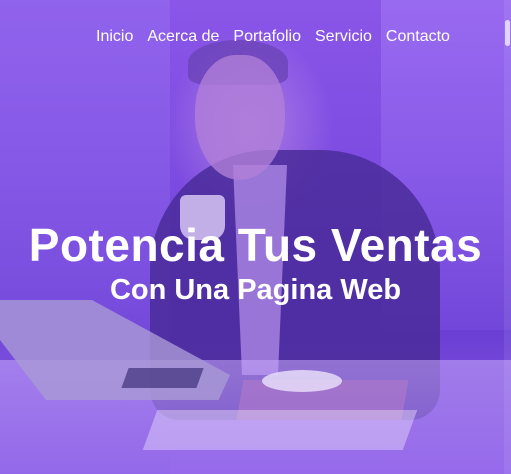 The image size is (511, 474). What do you see at coordinates (255, 290) in the screenshot?
I see `hero-subheadline: Con Una Pagina Web` at bounding box center [255, 290].